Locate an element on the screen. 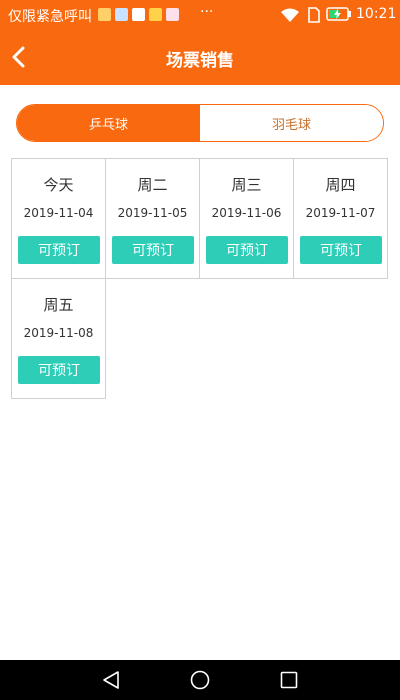 This screenshot has width=400, height=700. notification-icons is located at coordinates (138, 14).